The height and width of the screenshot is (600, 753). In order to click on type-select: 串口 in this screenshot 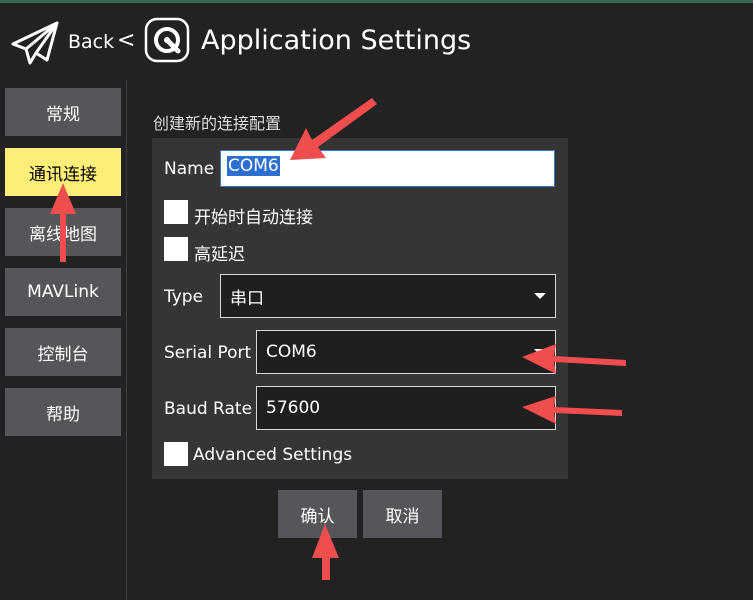, I will do `click(388, 296)`.